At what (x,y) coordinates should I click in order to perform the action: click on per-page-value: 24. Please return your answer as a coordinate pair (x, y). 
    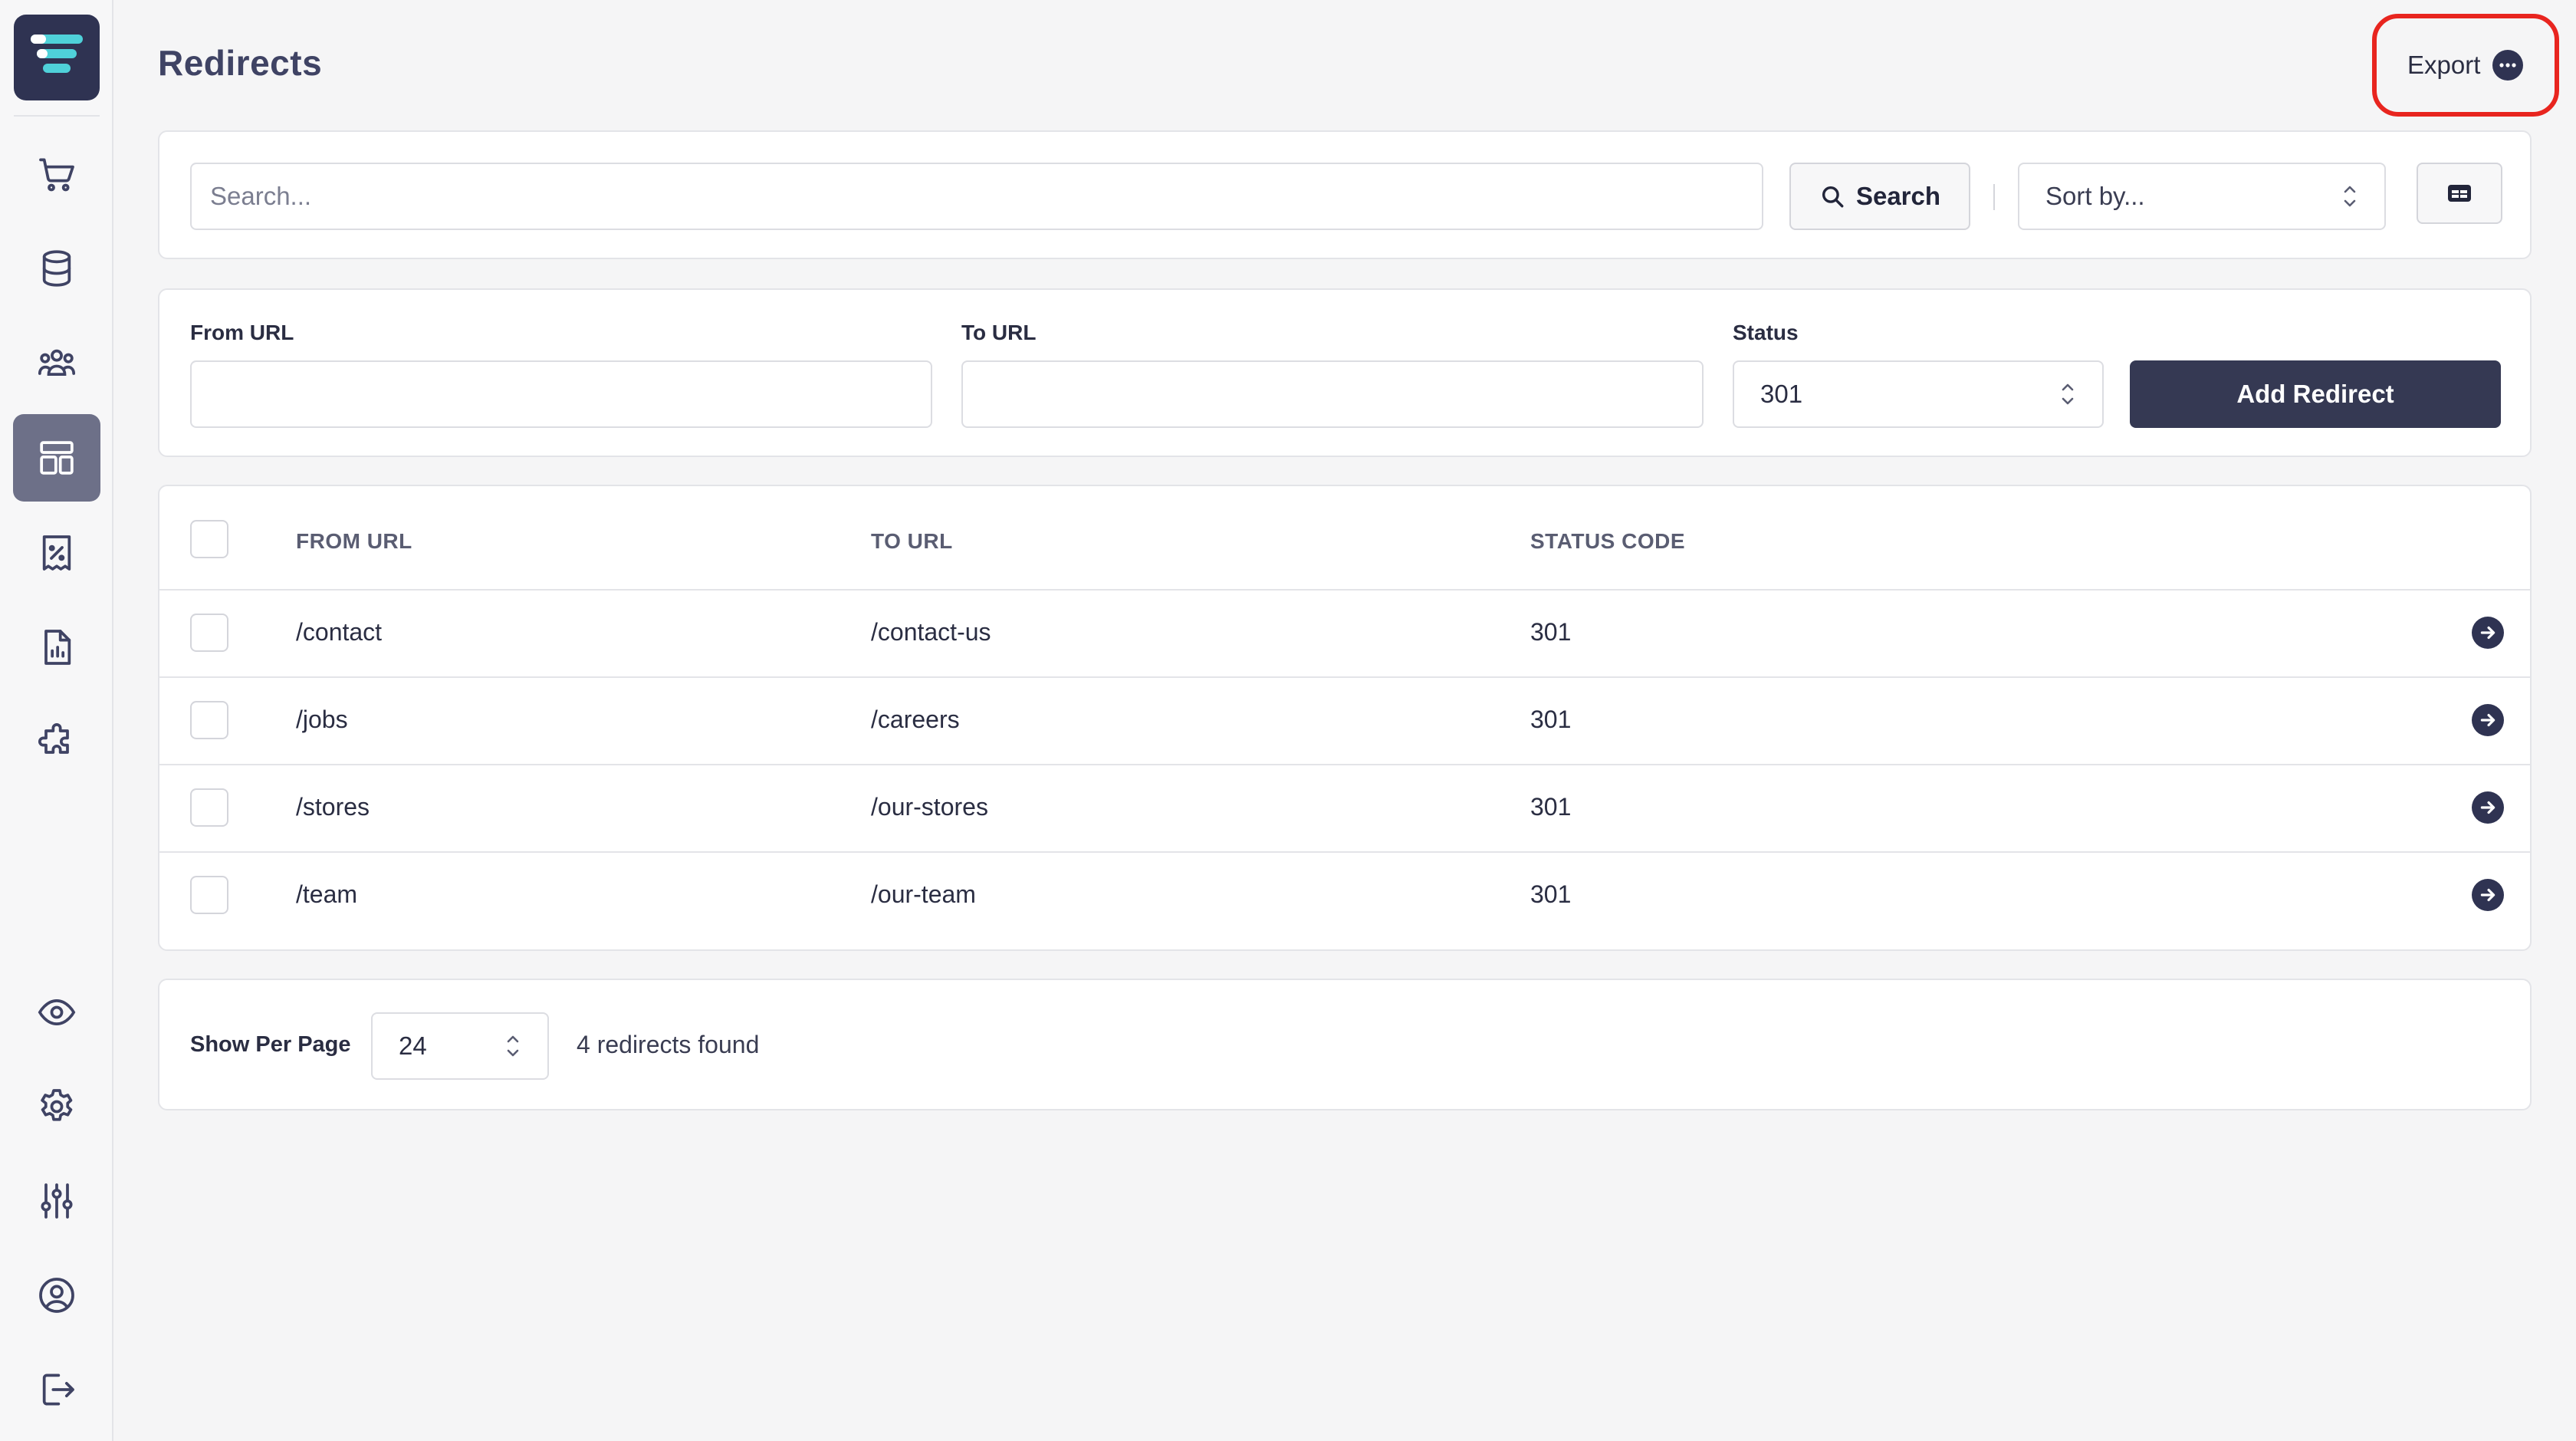
    Looking at the image, I should click on (413, 1045).